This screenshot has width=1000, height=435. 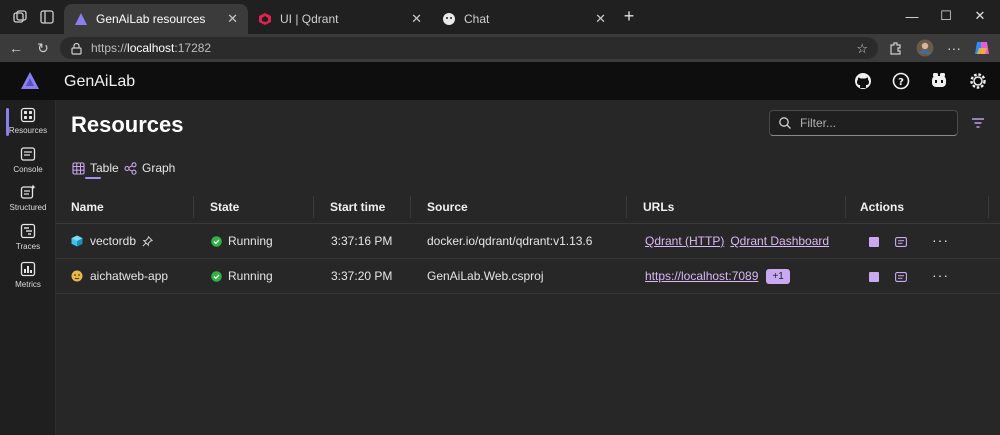 What do you see at coordinates (28, 154) in the screenshot?
I see `console-icon` at bounding box center [28, 154].